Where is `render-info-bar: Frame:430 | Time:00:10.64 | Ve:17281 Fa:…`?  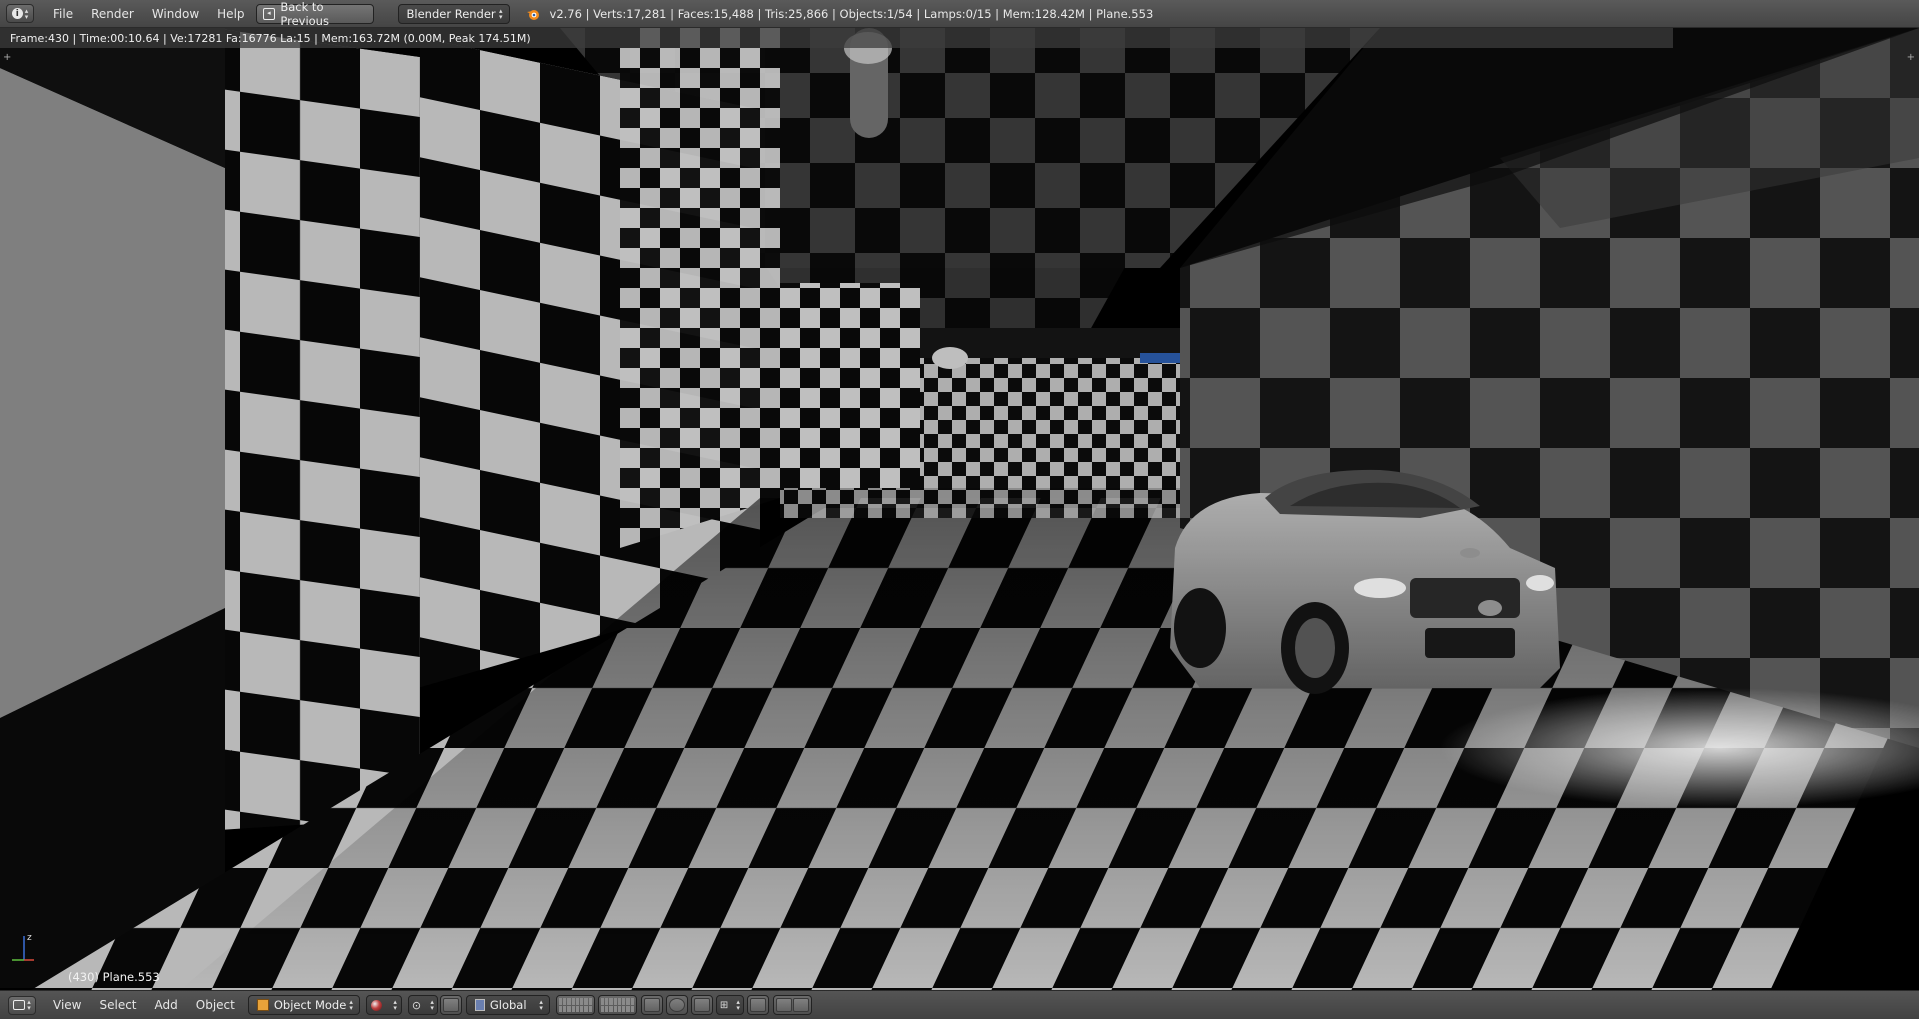
render-info-bar: Frame:430 | Time:00:10.64 | Ve:17281 Fa:… is located at coordinates (836, 38).